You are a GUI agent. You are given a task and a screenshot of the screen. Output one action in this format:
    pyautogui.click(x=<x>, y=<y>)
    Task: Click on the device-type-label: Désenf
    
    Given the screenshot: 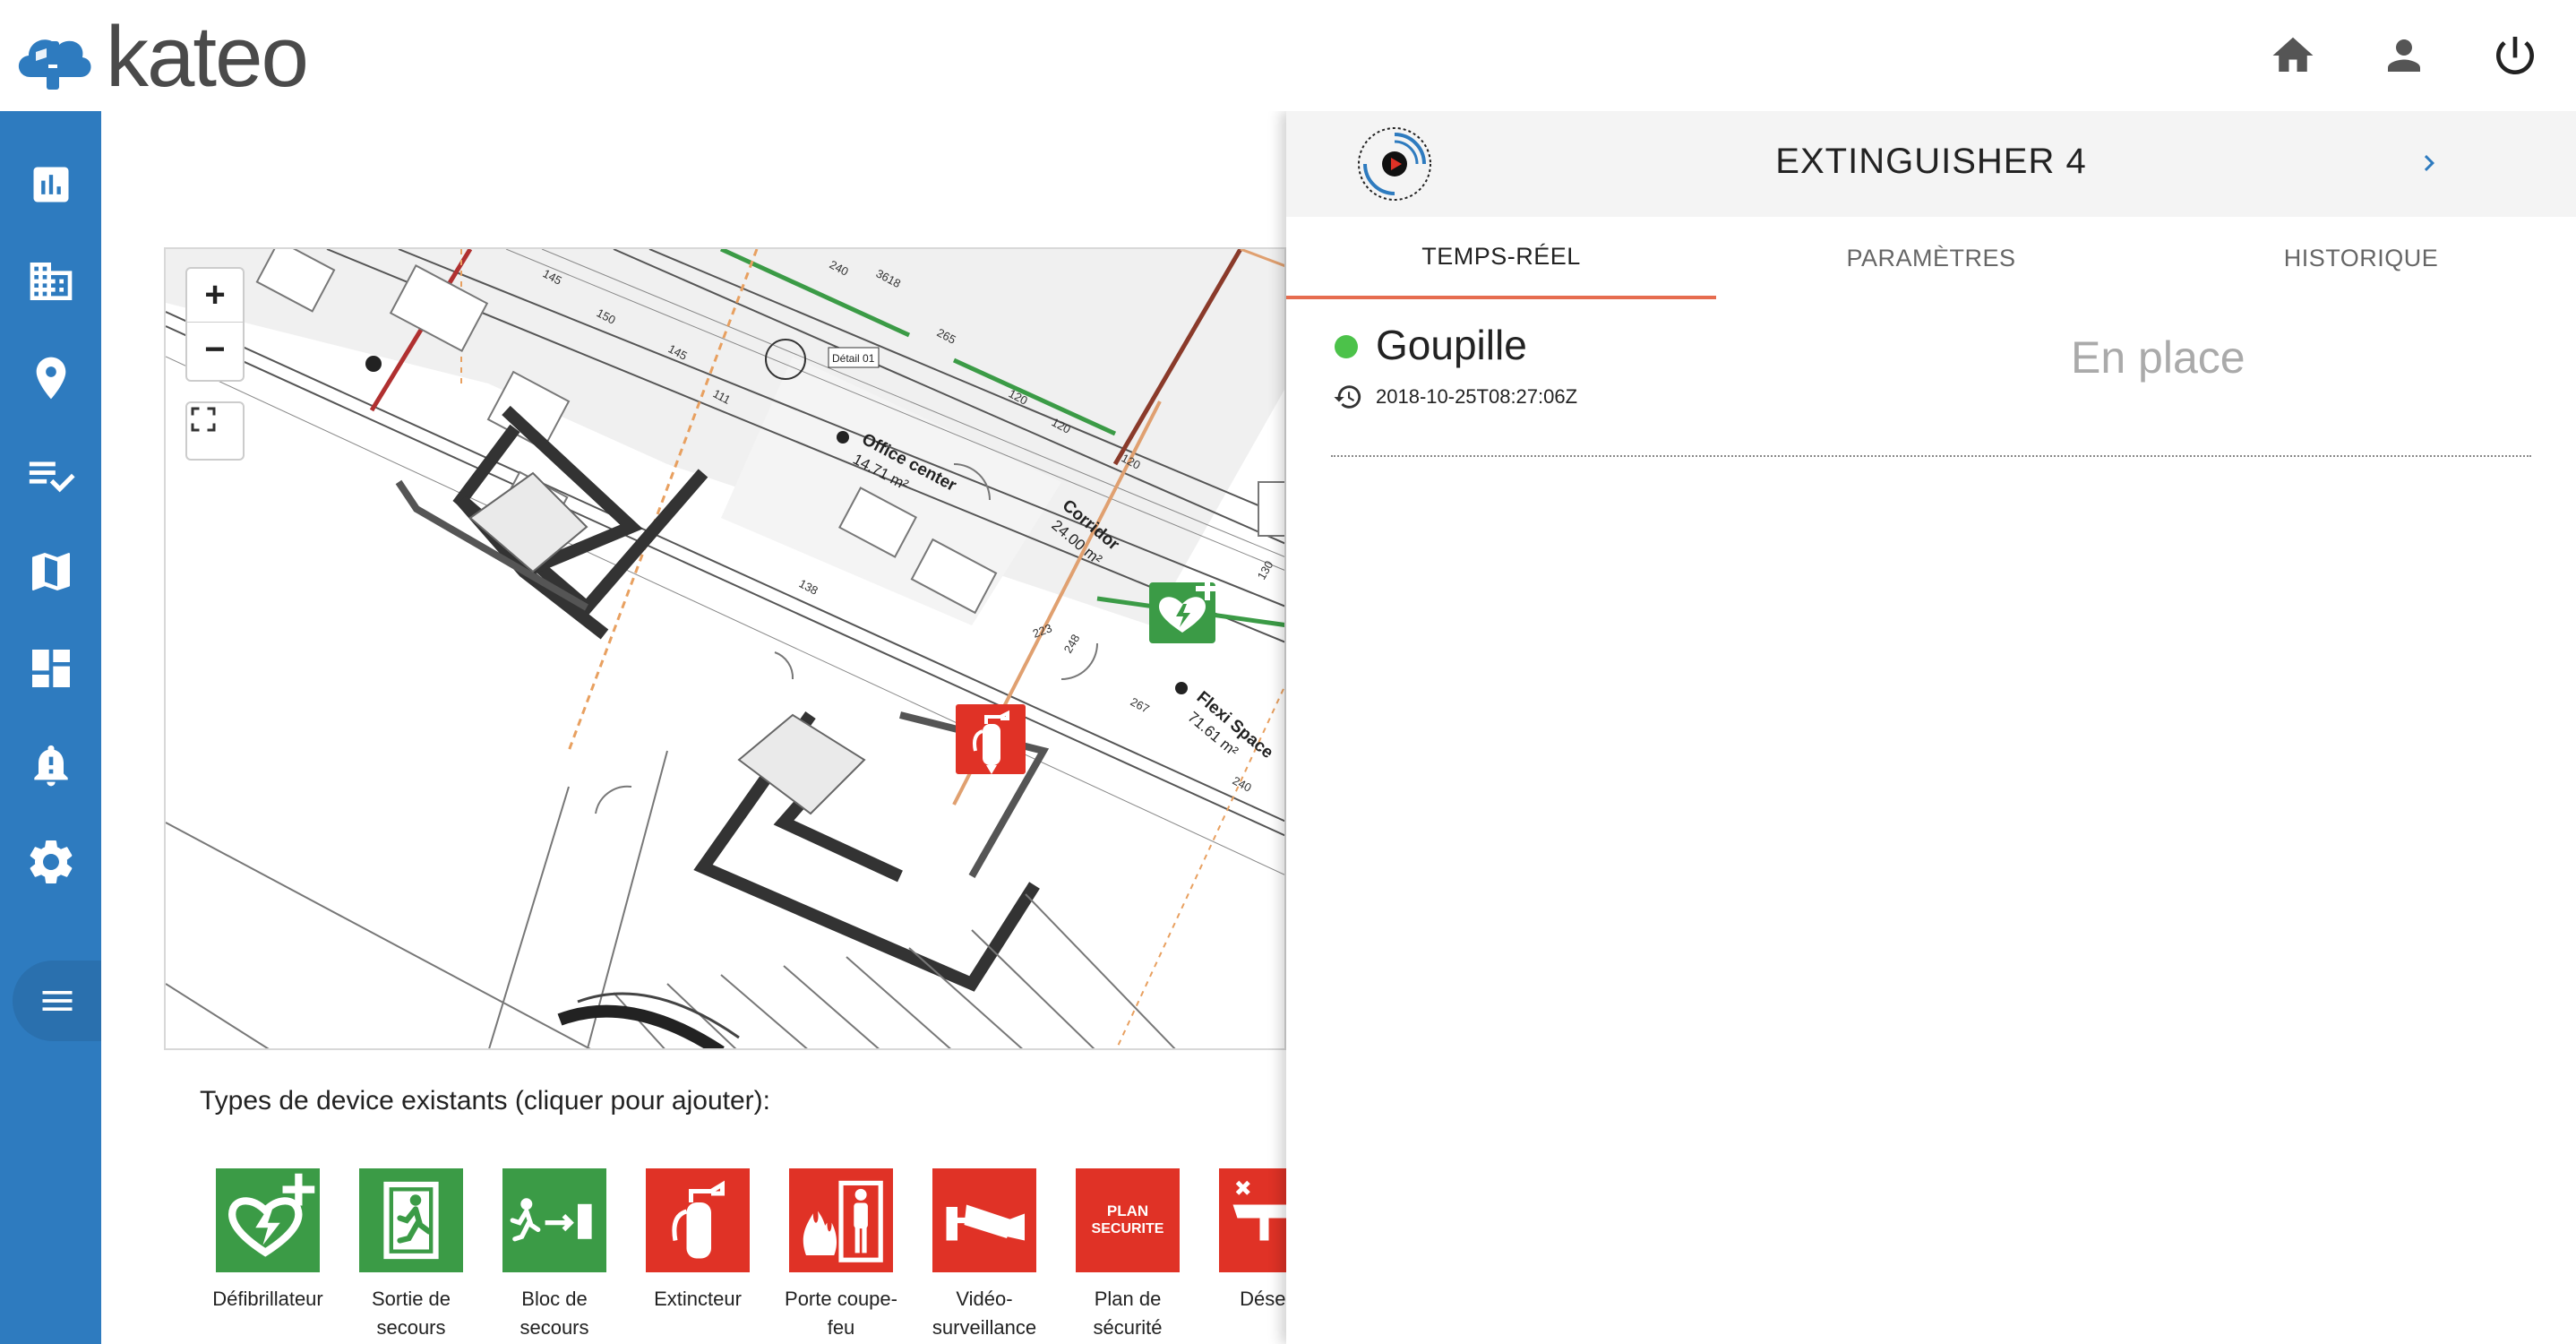 What is the action you would take?
    pyautogui.click(x=1263, y=1299)
    